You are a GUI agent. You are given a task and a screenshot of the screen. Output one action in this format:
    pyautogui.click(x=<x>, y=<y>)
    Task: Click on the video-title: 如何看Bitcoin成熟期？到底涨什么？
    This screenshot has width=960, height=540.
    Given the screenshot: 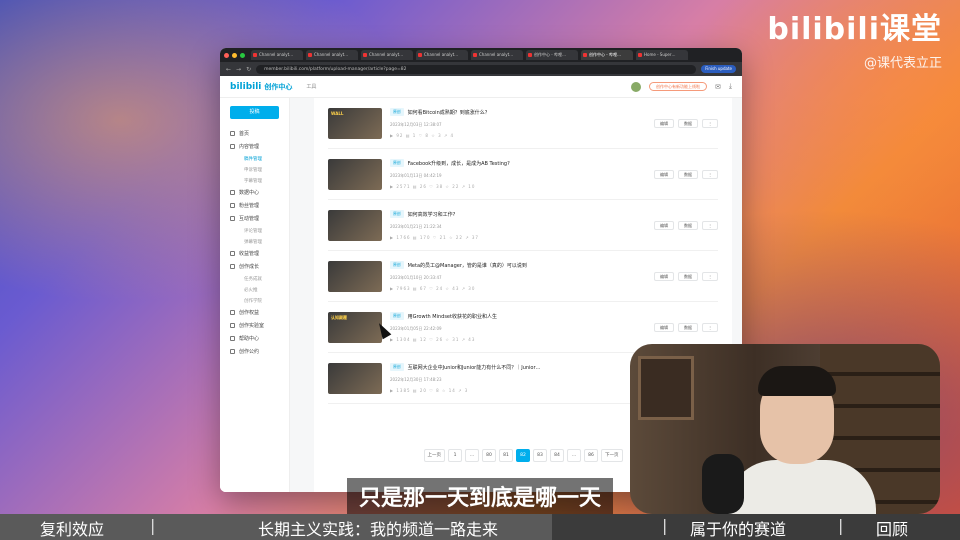 What is the action you would take?
    pyautogui.click(x=449, y=112)
    